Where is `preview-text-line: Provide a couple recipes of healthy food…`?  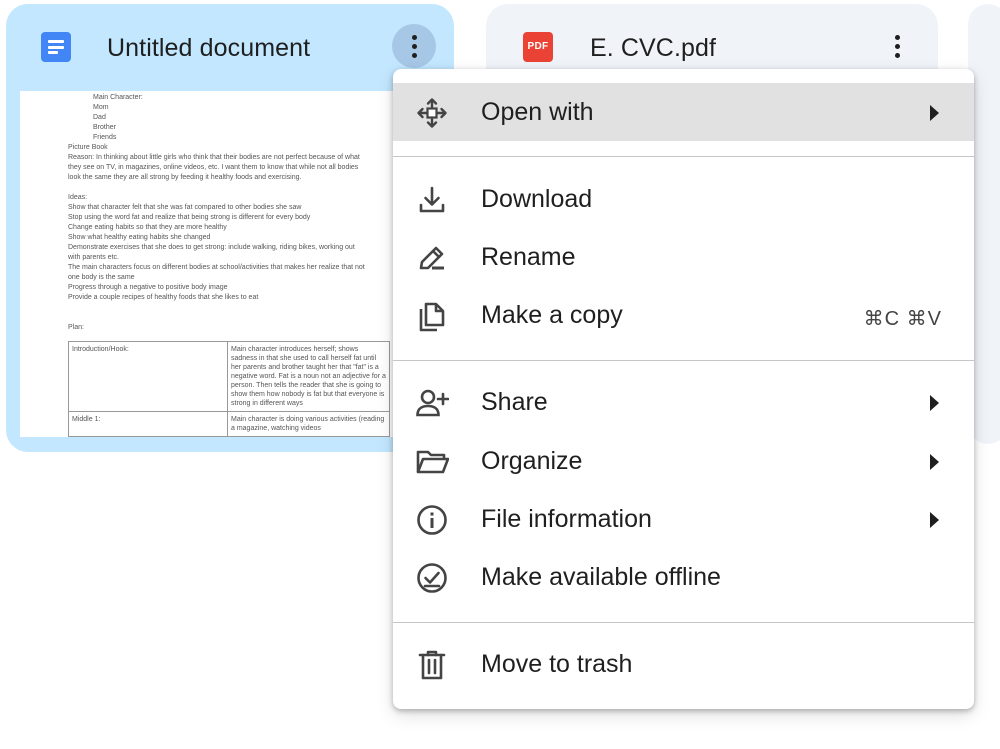
preview-text-line: Provide a couple recipes of healthy food… is located at coordinates (163, 297).